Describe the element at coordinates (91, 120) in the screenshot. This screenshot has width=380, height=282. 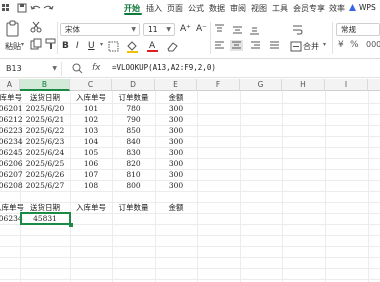
I see `cell-inbound-id: 102` at that location.